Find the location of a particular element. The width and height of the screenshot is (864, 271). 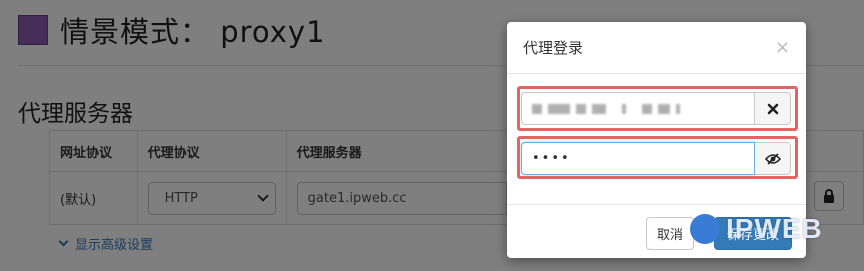

ipweb-logo-icon is located at coordinates (705, 229).